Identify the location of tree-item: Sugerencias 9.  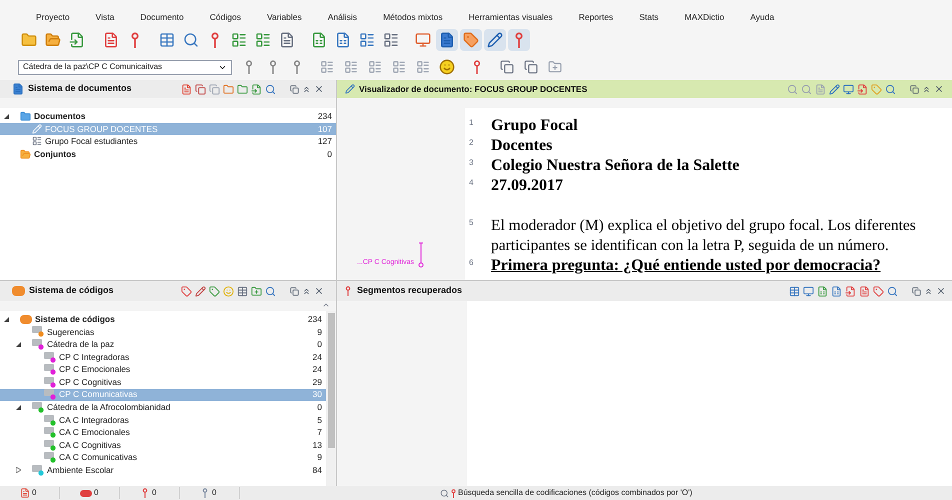
(163, 332).